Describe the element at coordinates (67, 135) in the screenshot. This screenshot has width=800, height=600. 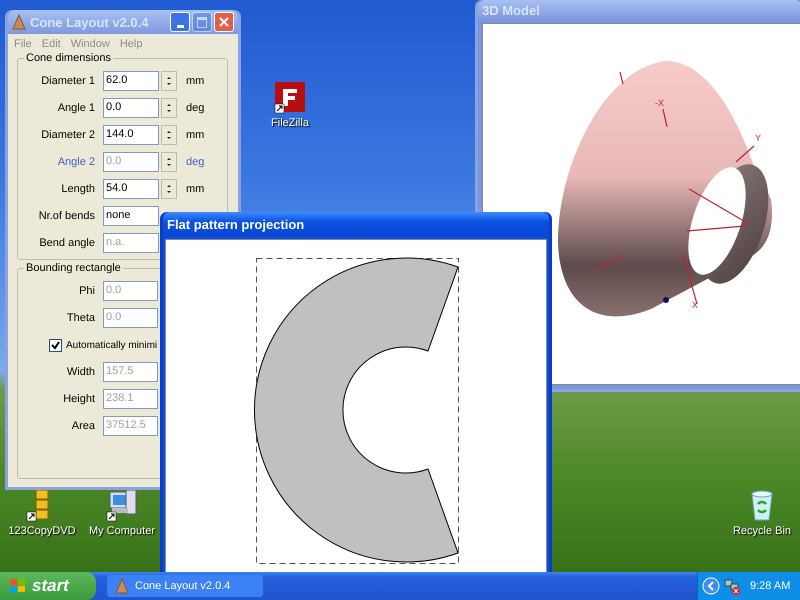
I see `field-label: Diameter 2` at that location.